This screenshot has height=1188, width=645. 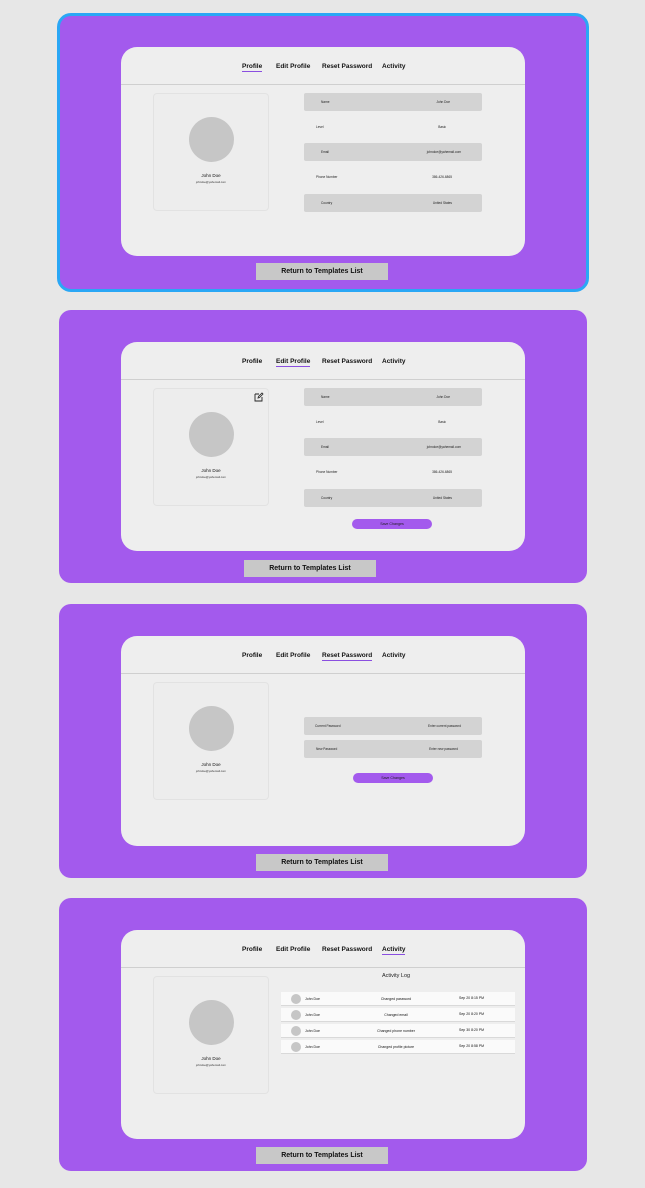 What do you see at coordinates (393, 472) in the screenshot?
I see `edit-field-phone: Phone Number 386-426-6865` at bounding box center [393, 472].